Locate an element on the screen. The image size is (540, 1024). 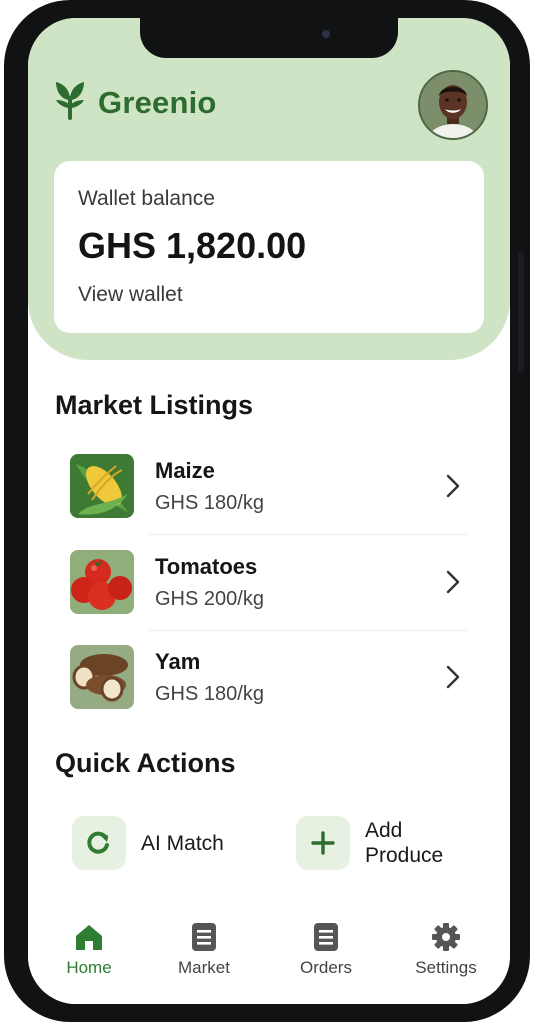
listing-yam: Yam GHS 180/kg is located at coordinates (270, 678).